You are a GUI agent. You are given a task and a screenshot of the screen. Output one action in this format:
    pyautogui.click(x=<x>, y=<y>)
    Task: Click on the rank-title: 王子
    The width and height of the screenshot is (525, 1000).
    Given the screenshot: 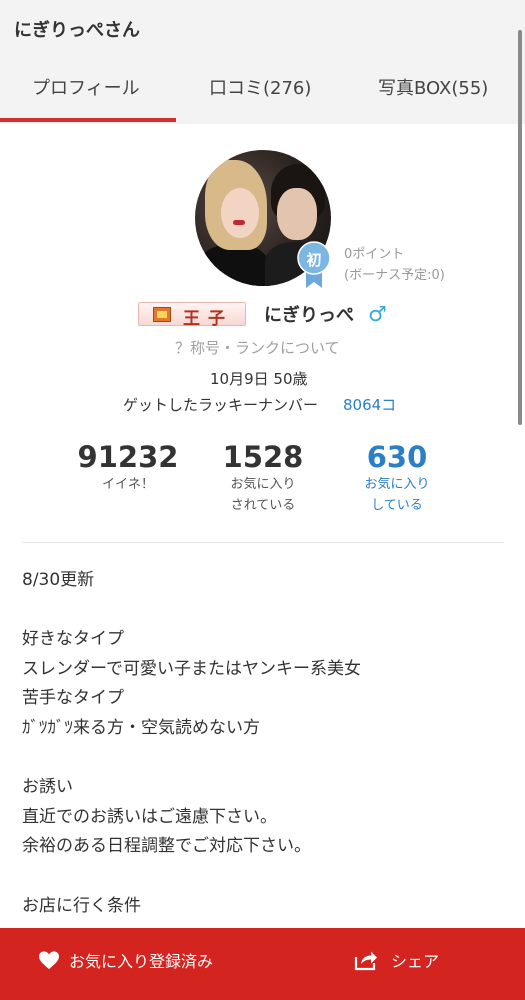 What is the action you would take?
    pyautogui.click(x=208, y=319)
    